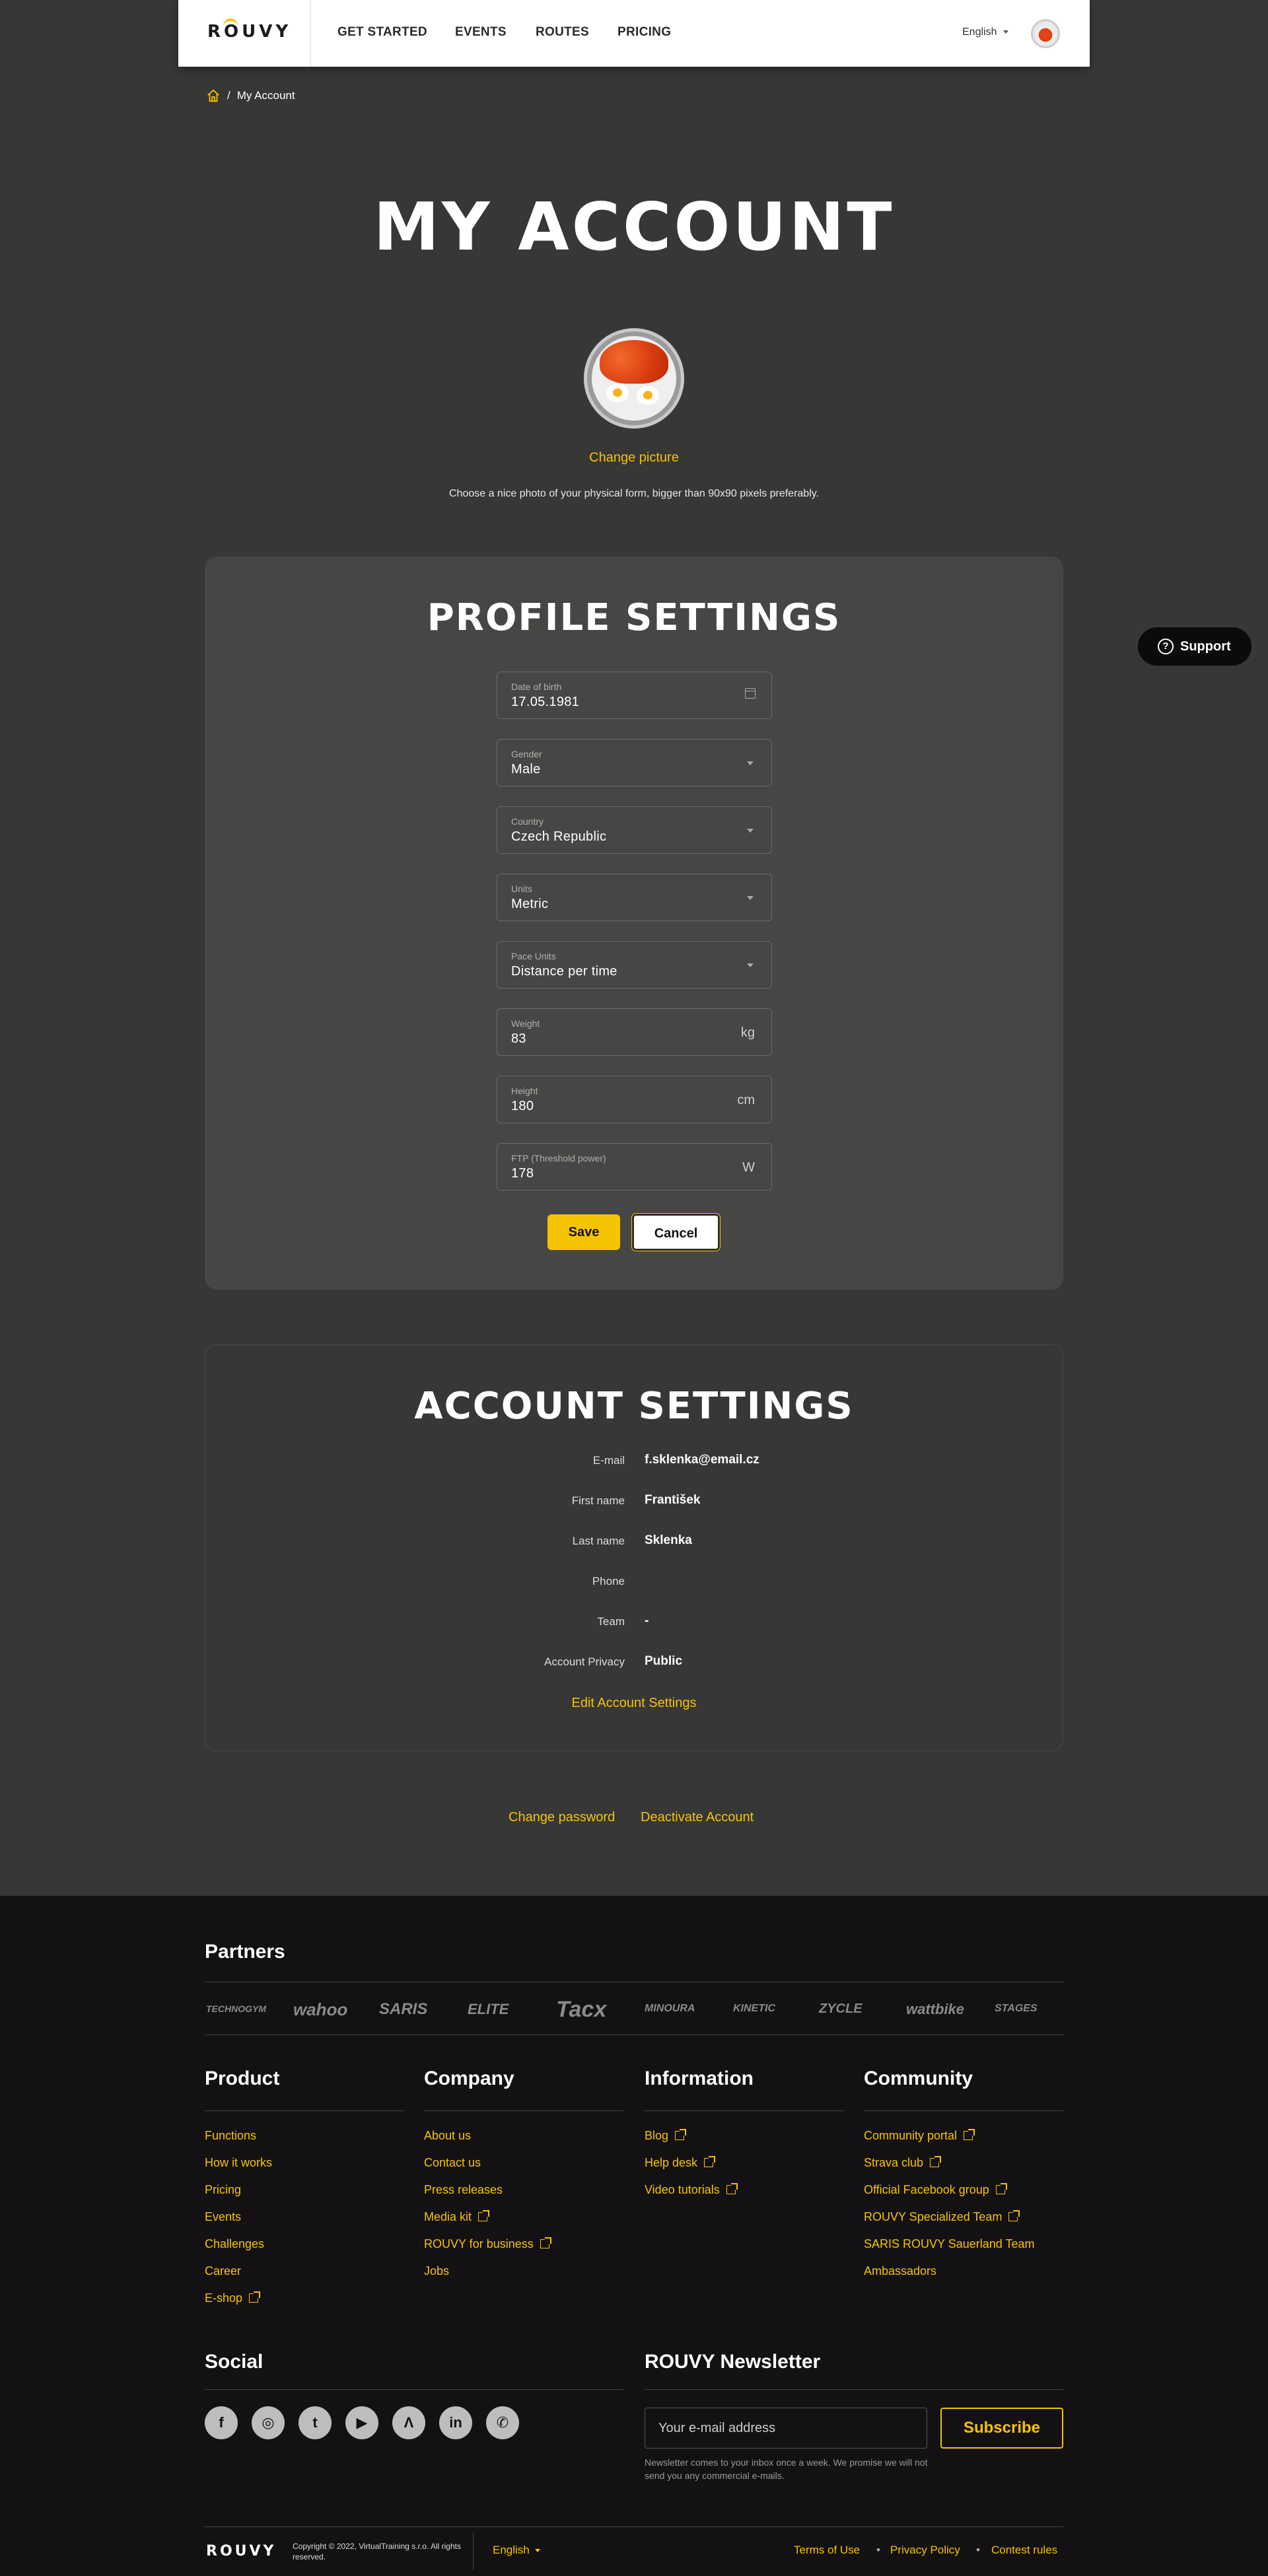 The width and height of the screenshot is (1268, 2576). What do you see at coordinates (452, 2163) in the screenshot?
I see `footer-link: Contact us` at bounding box center [452, 2163].